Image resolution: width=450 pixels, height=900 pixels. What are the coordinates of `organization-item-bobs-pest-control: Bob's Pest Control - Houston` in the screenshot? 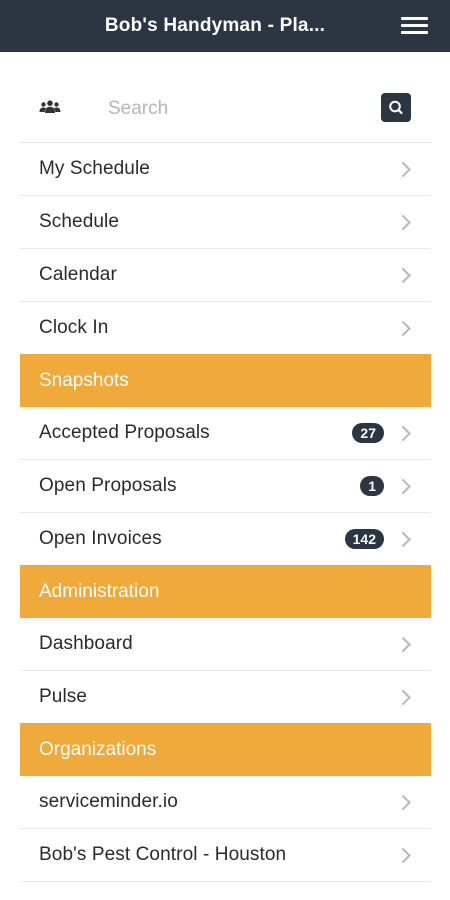 It's located at (225, 855).